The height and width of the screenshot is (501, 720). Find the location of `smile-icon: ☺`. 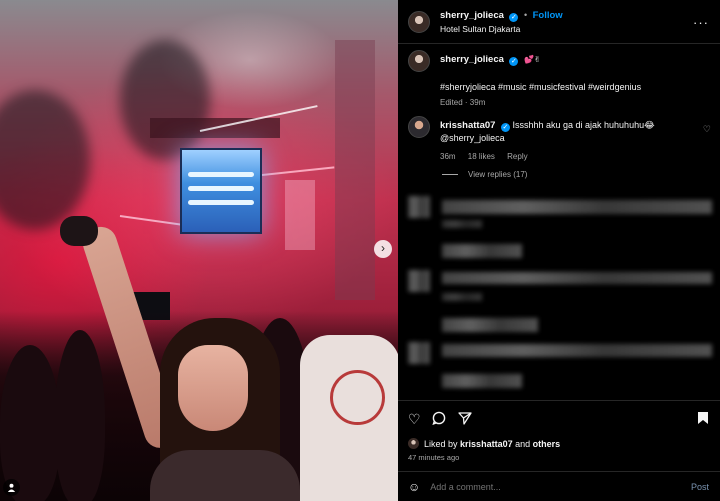

smile-icon: ☺ is located at coordinates (414, 487).